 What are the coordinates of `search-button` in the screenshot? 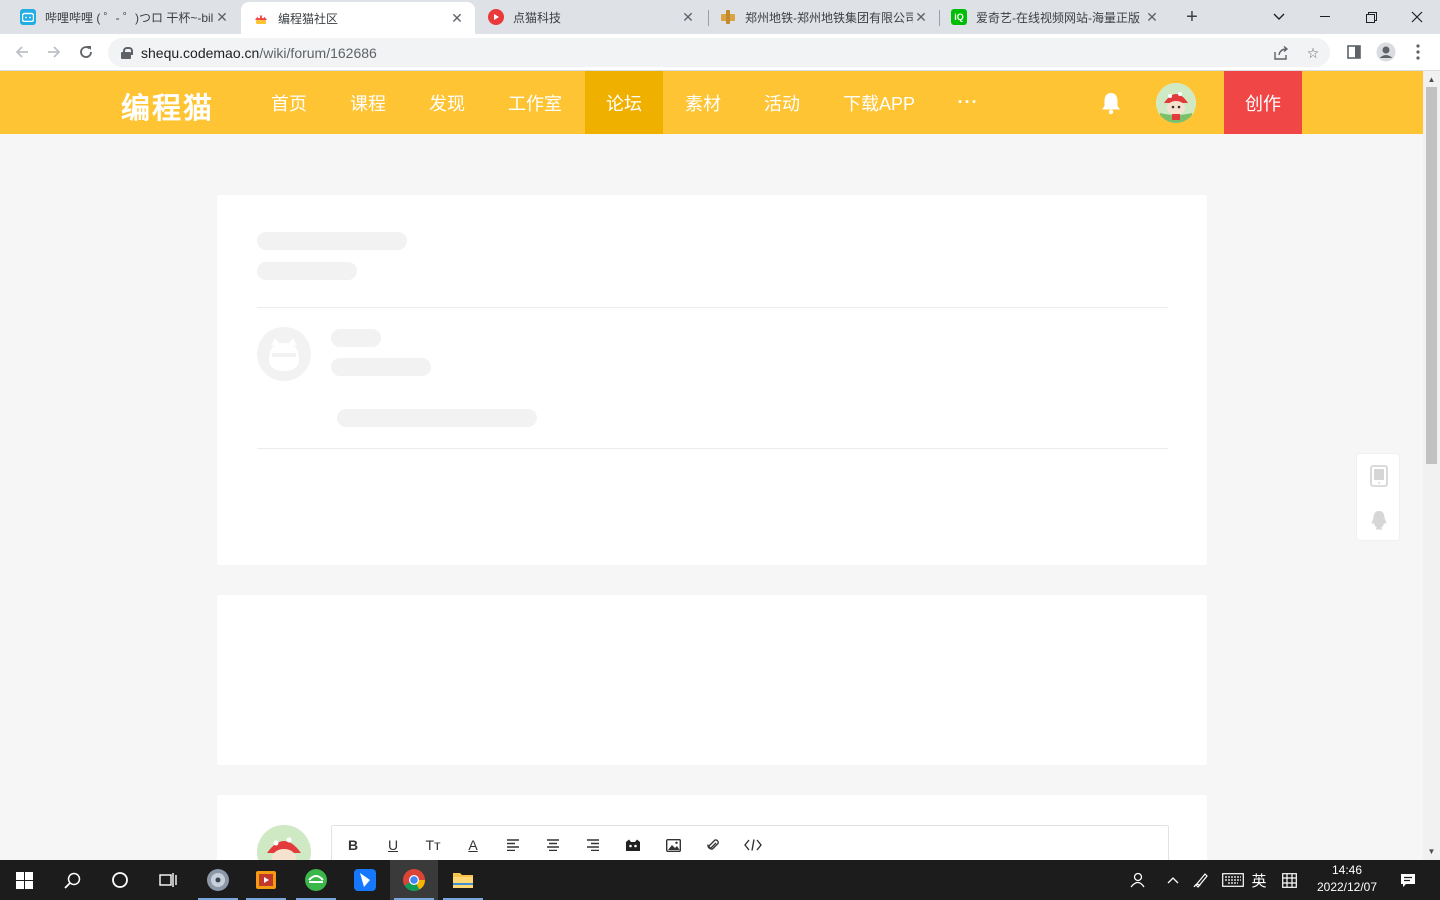 It's located at (72, 880).